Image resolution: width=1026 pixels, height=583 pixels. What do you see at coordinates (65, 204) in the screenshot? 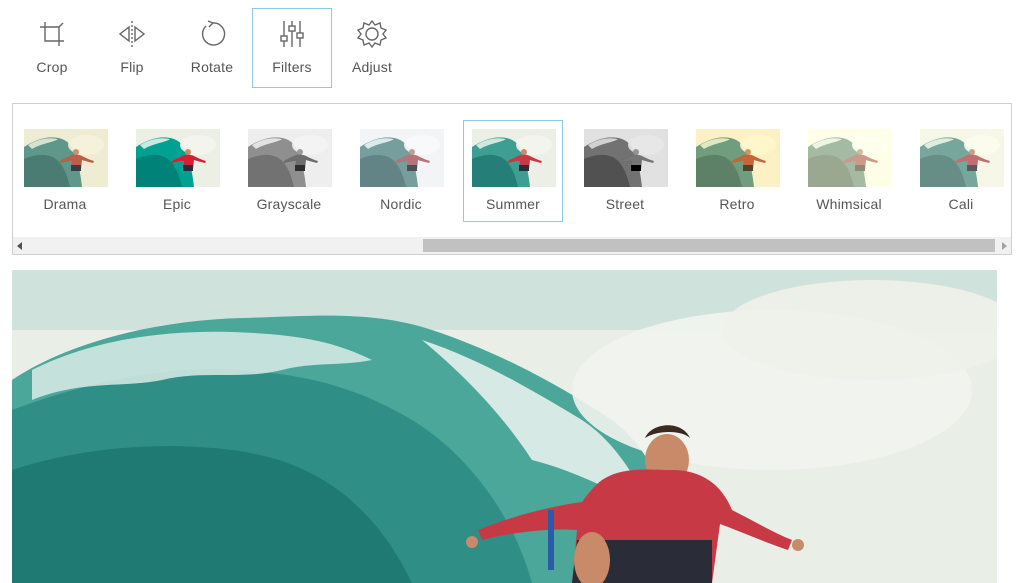
I see `filter-label: Drama` at bounding box center [65, 204].